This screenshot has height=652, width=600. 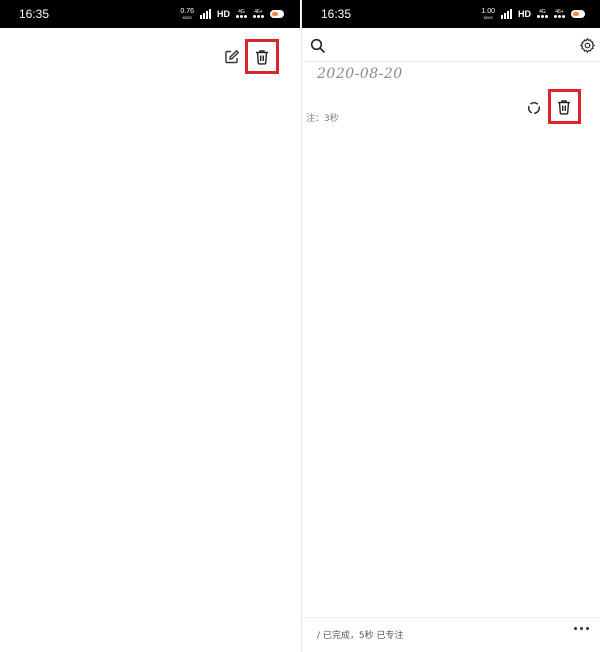 I want to click on footer-summary: / 已完成，5秒 已专注, so click(x=360, y=636).